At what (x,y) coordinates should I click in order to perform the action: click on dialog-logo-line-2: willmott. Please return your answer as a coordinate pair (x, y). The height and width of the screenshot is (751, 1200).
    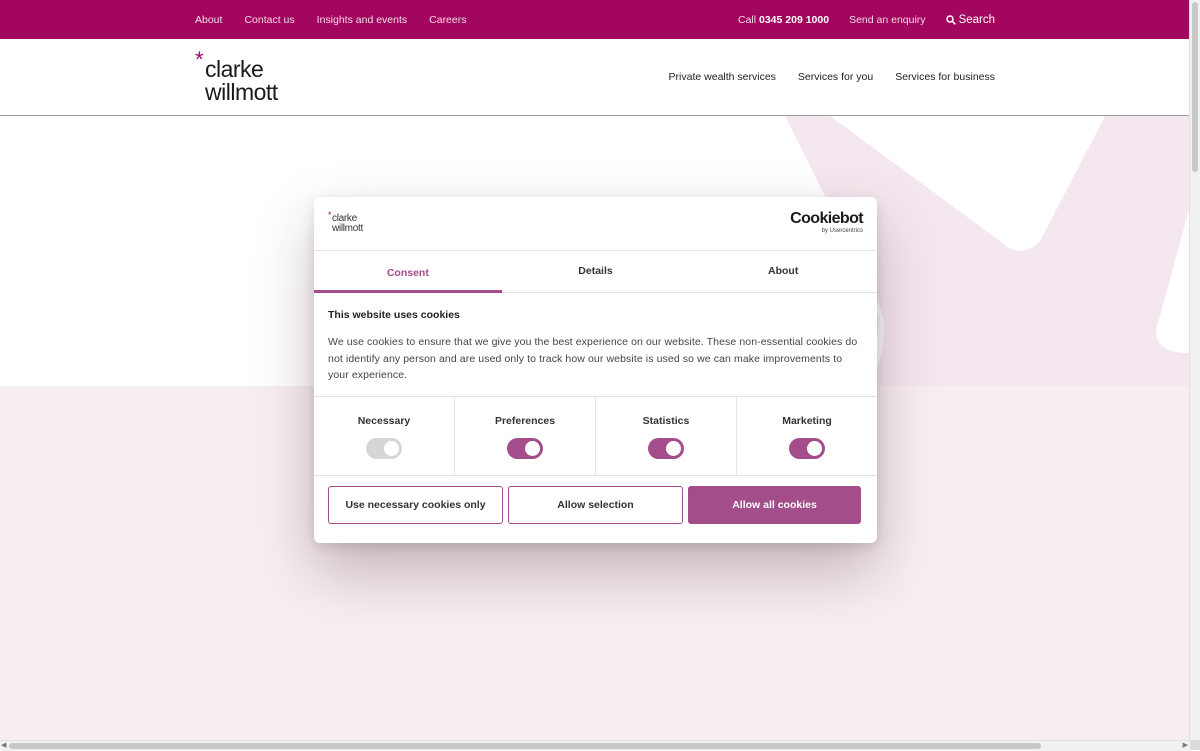
    Looking at the image, I should click on (347, 228).